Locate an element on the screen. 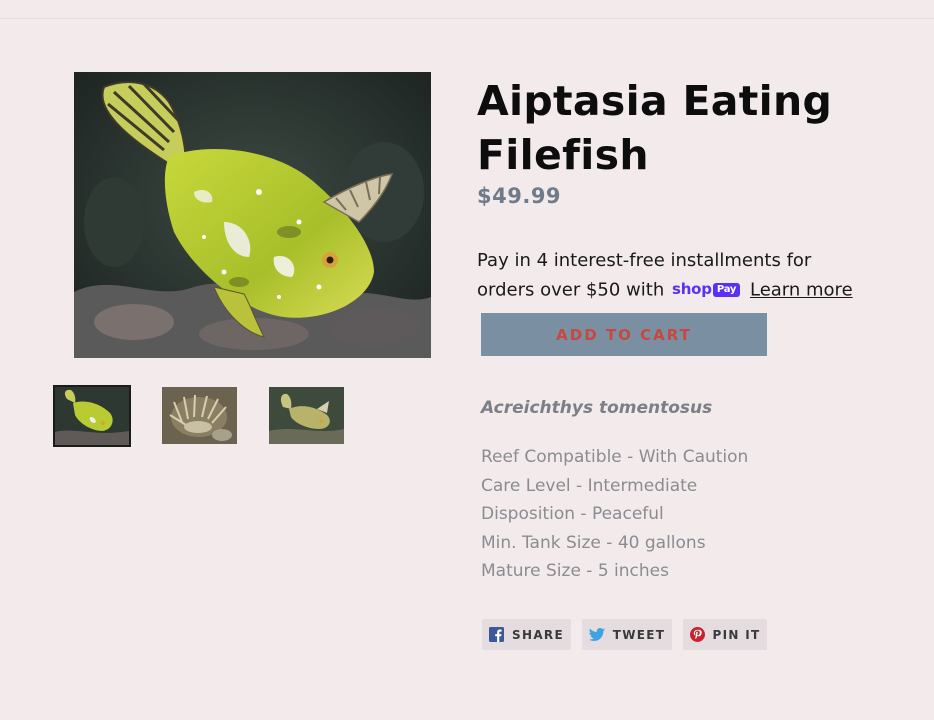  tweet-label: TWEET is located at coordinates (639, 634).